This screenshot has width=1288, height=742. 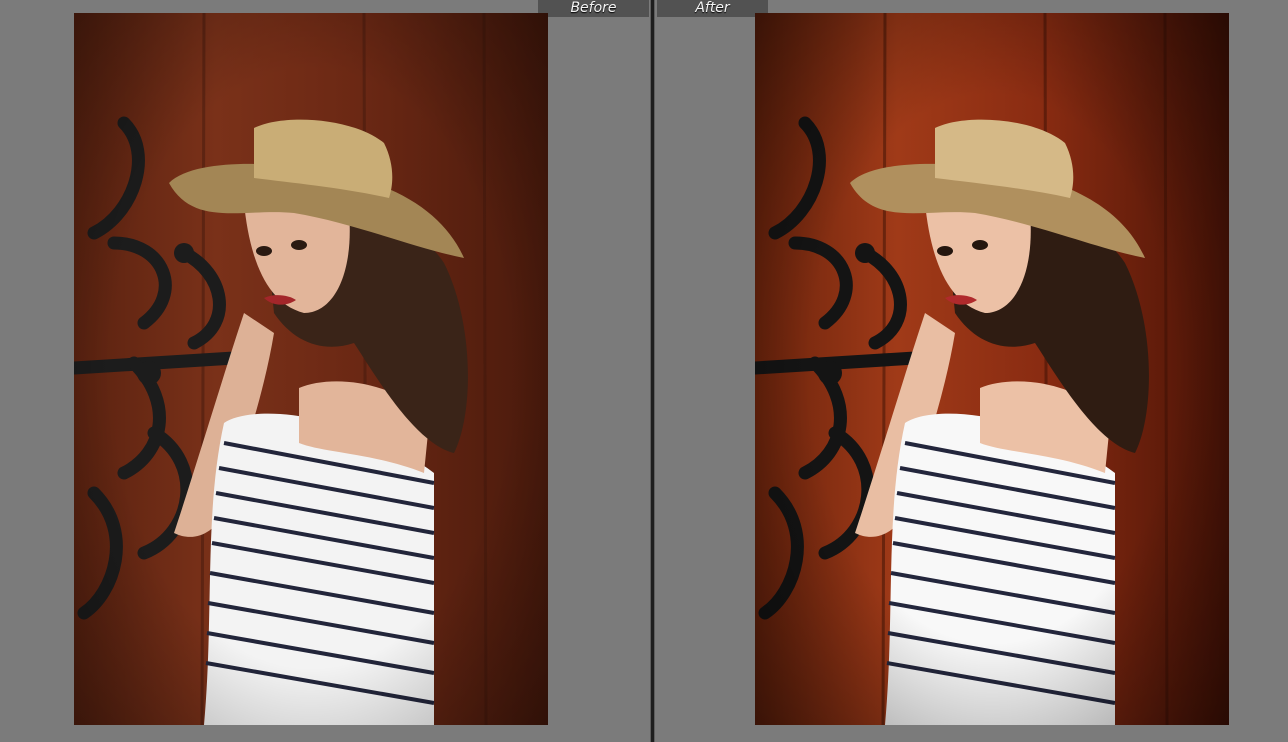 I want to click on before-label: Before, so click(x=593, y=8).